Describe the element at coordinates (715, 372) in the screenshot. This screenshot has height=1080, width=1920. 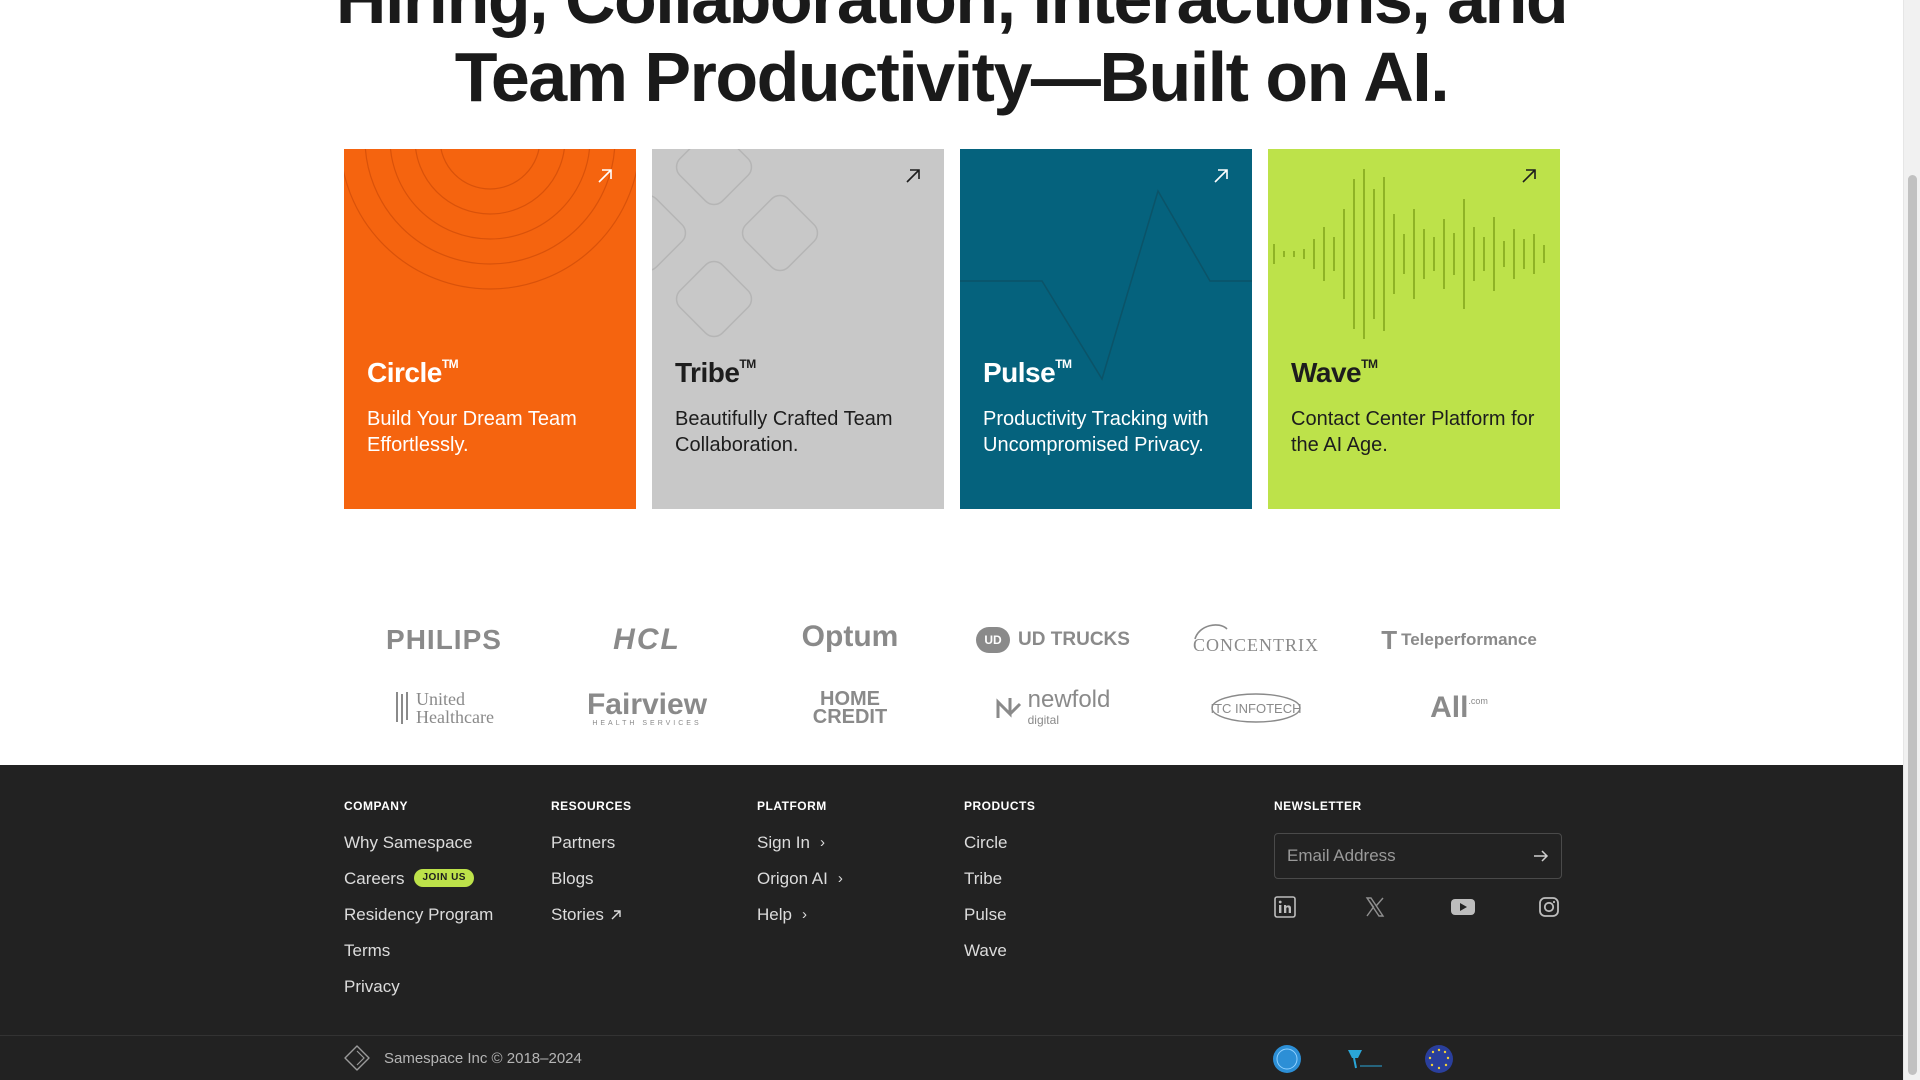
I see `product-name: TribeTM` at that location.